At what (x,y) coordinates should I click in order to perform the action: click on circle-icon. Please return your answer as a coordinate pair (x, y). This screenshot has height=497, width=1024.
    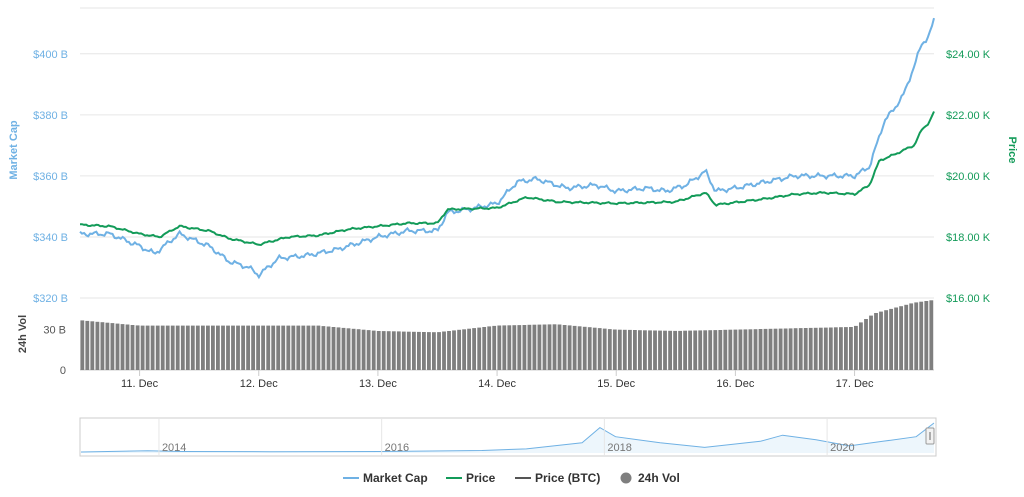
    Looking at the image, I should click on (626, 478).